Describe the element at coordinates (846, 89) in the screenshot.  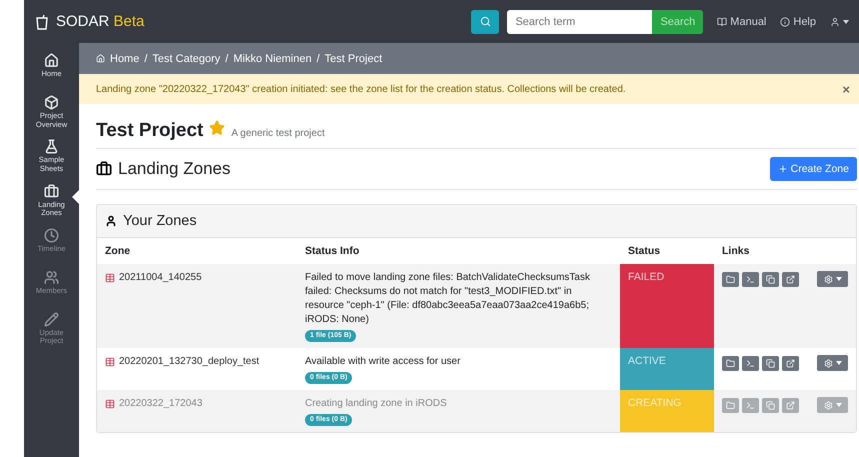
I see `close-button: ×` at that location.